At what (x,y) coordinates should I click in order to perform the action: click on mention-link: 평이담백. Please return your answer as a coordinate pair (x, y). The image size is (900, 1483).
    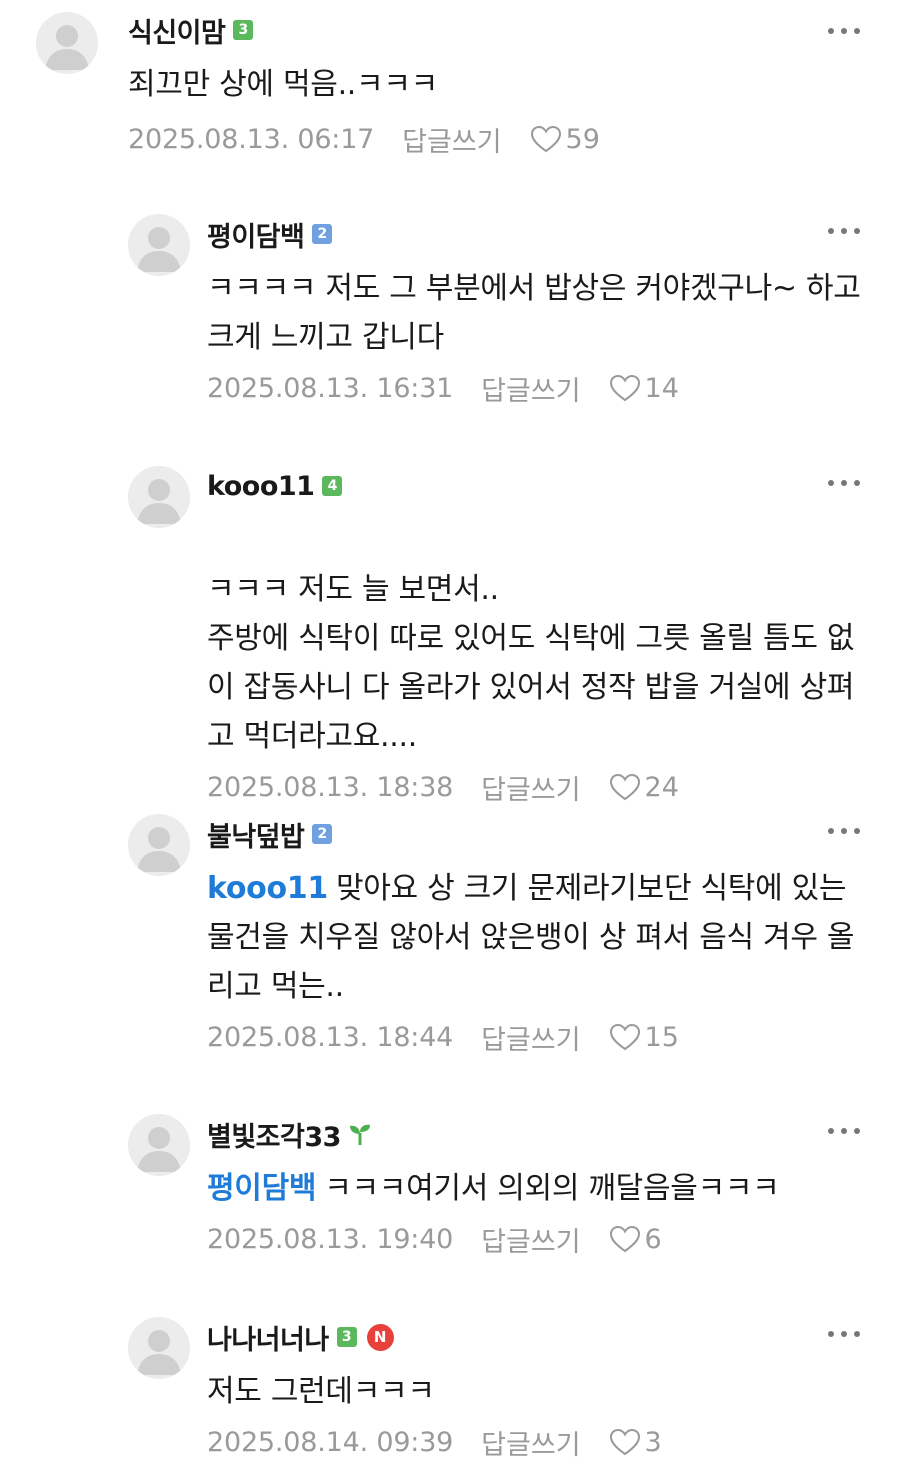
    Looking at the image, I should click on (262, 1188).